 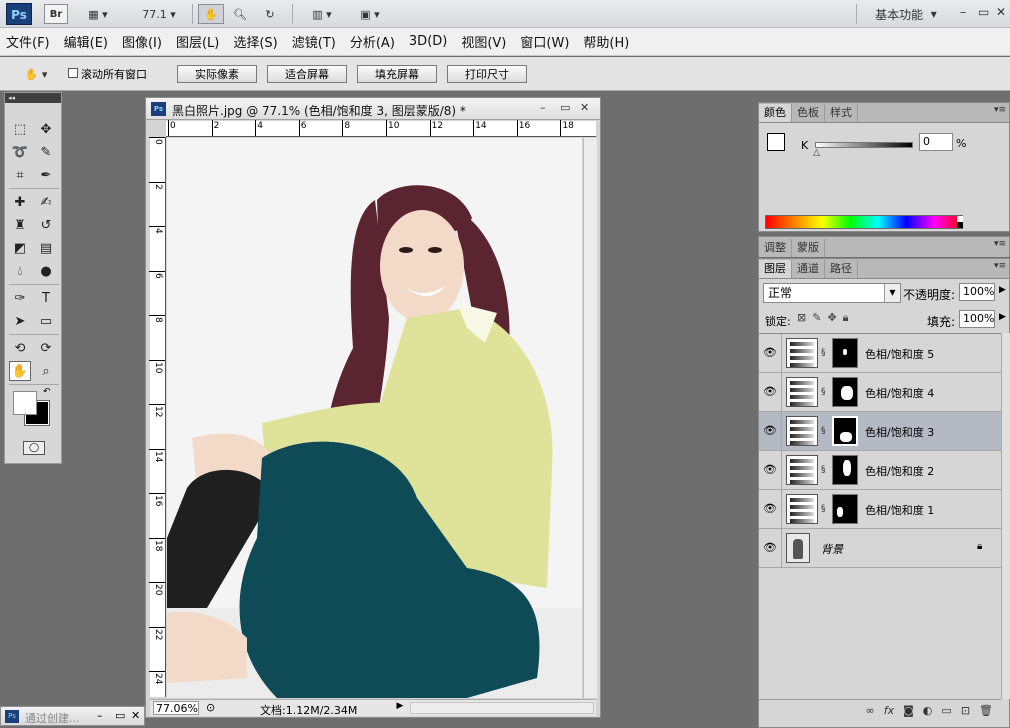 What do you see at coordinates (908, 710) in the screenshot?
I see `add-mask-icon: ◙` at bounding box center [908, 710].